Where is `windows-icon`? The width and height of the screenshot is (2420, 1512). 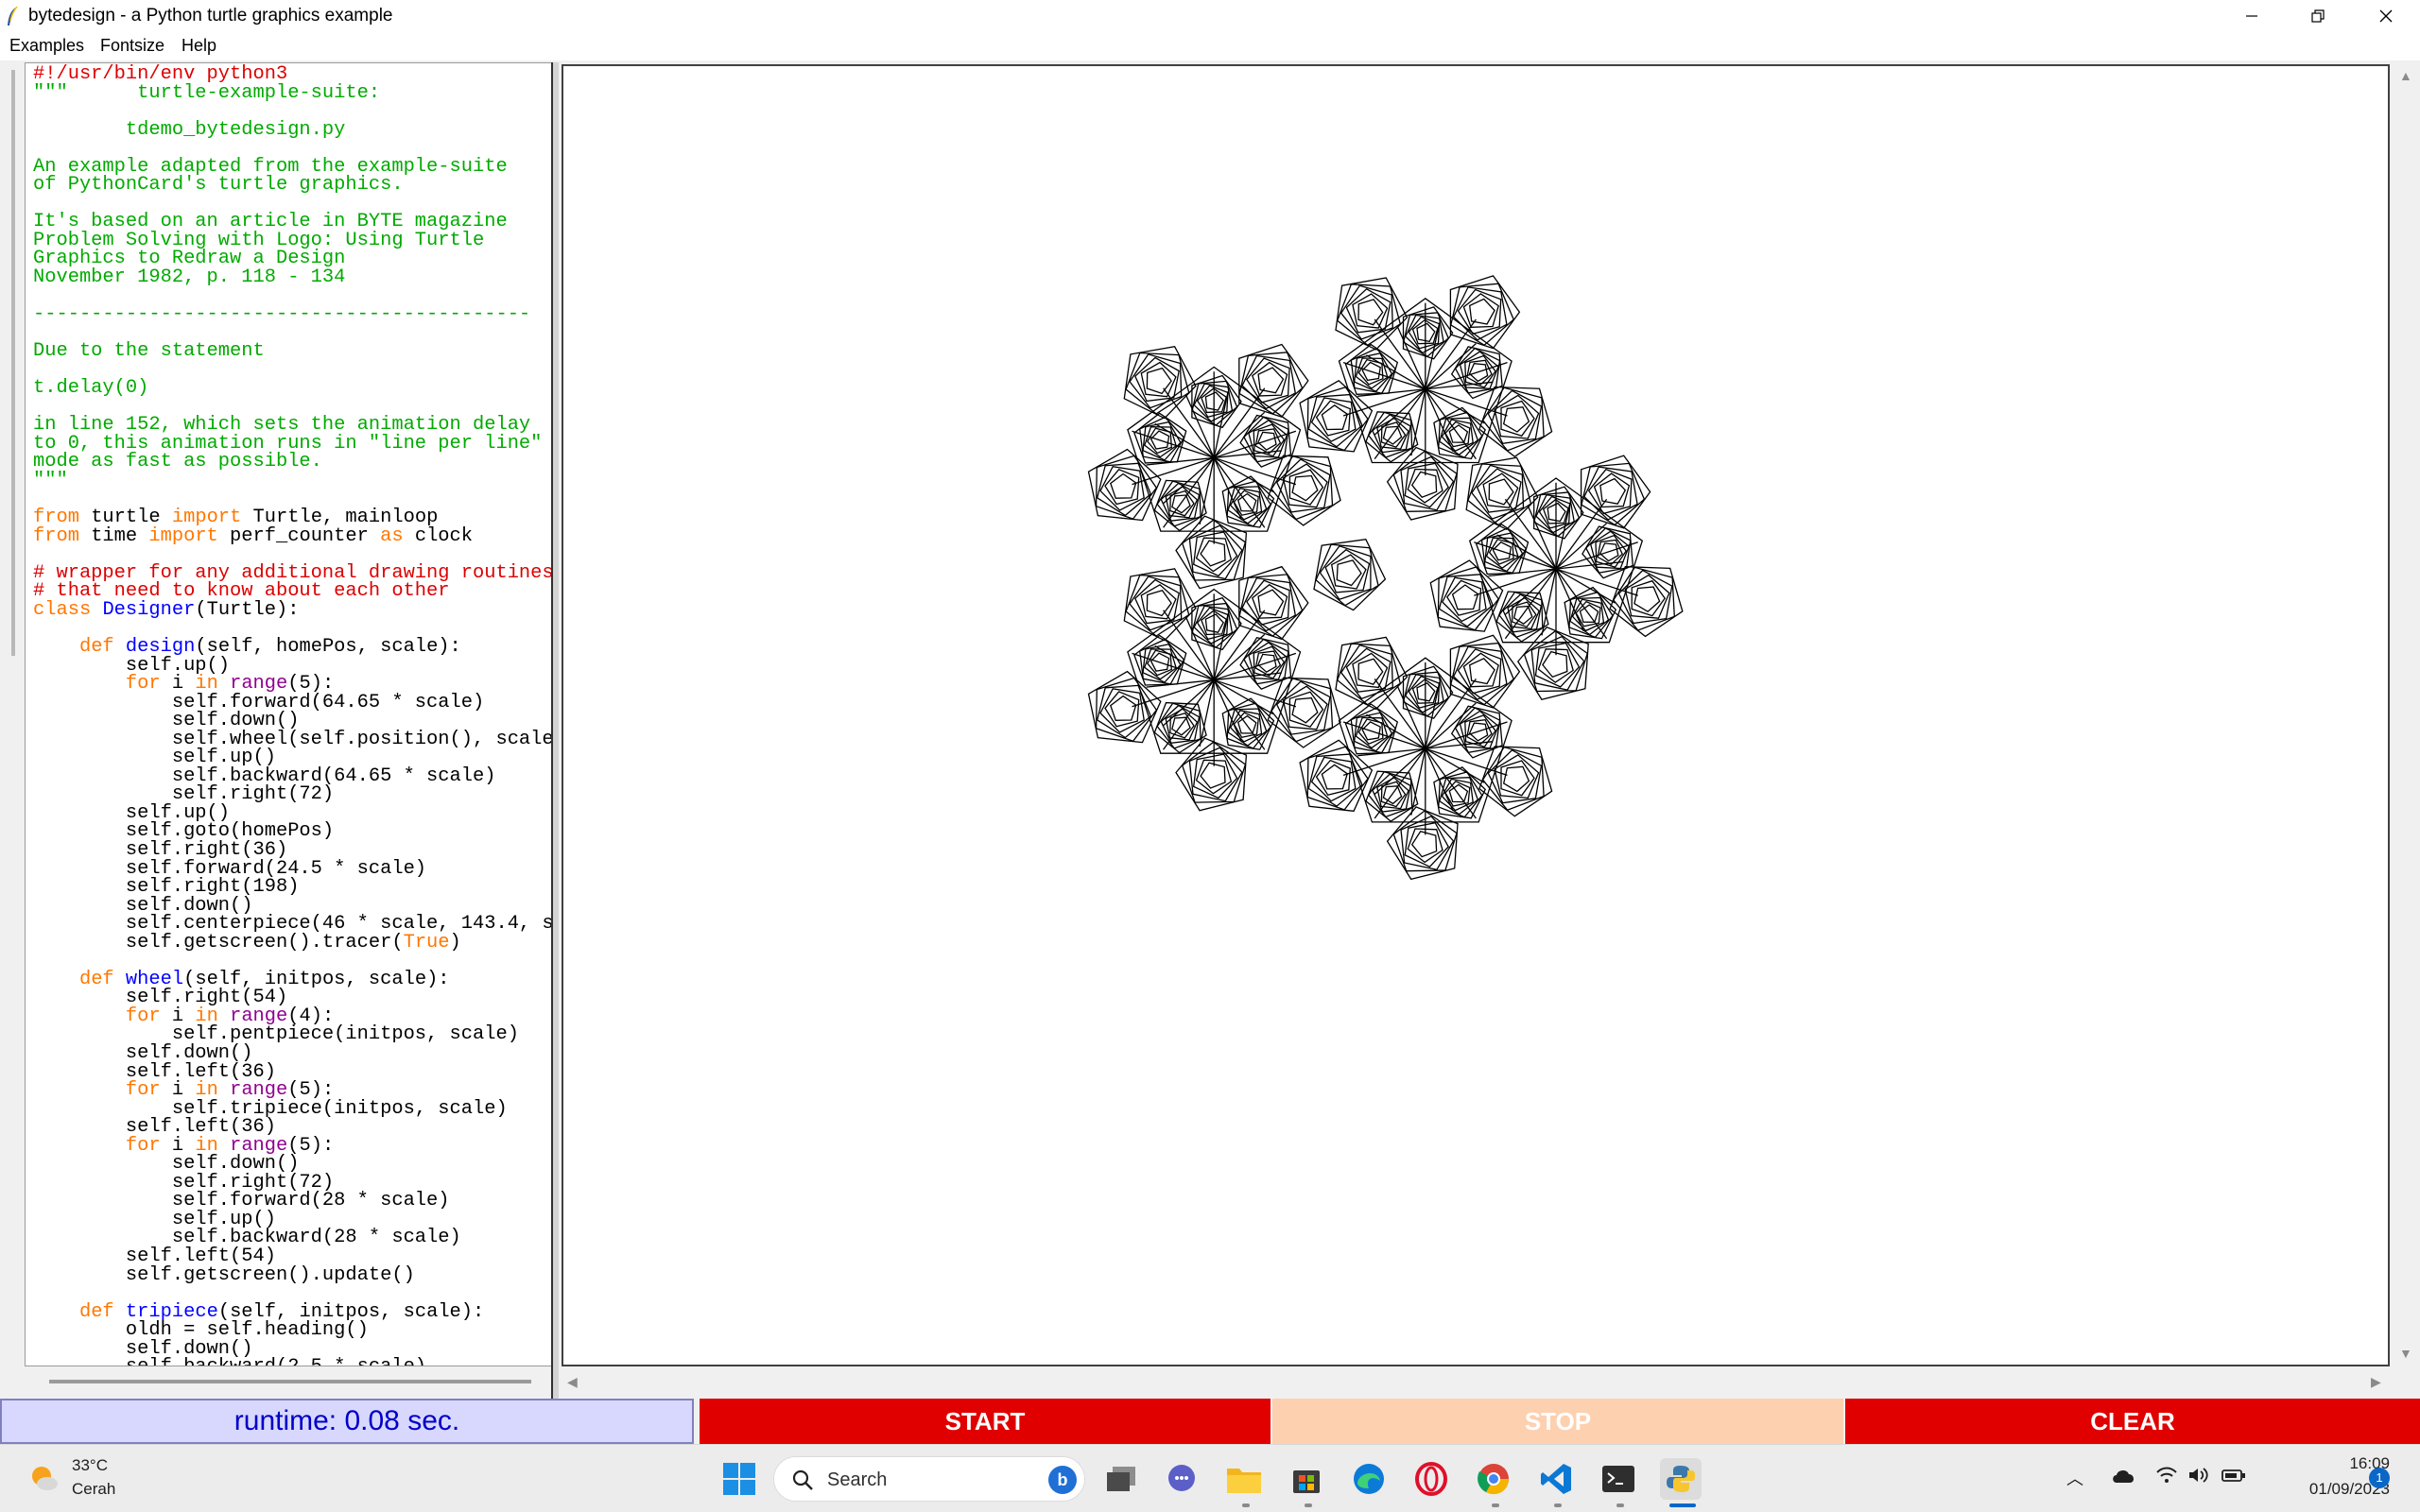 windows-icon is located at coordinates (739, 1479).